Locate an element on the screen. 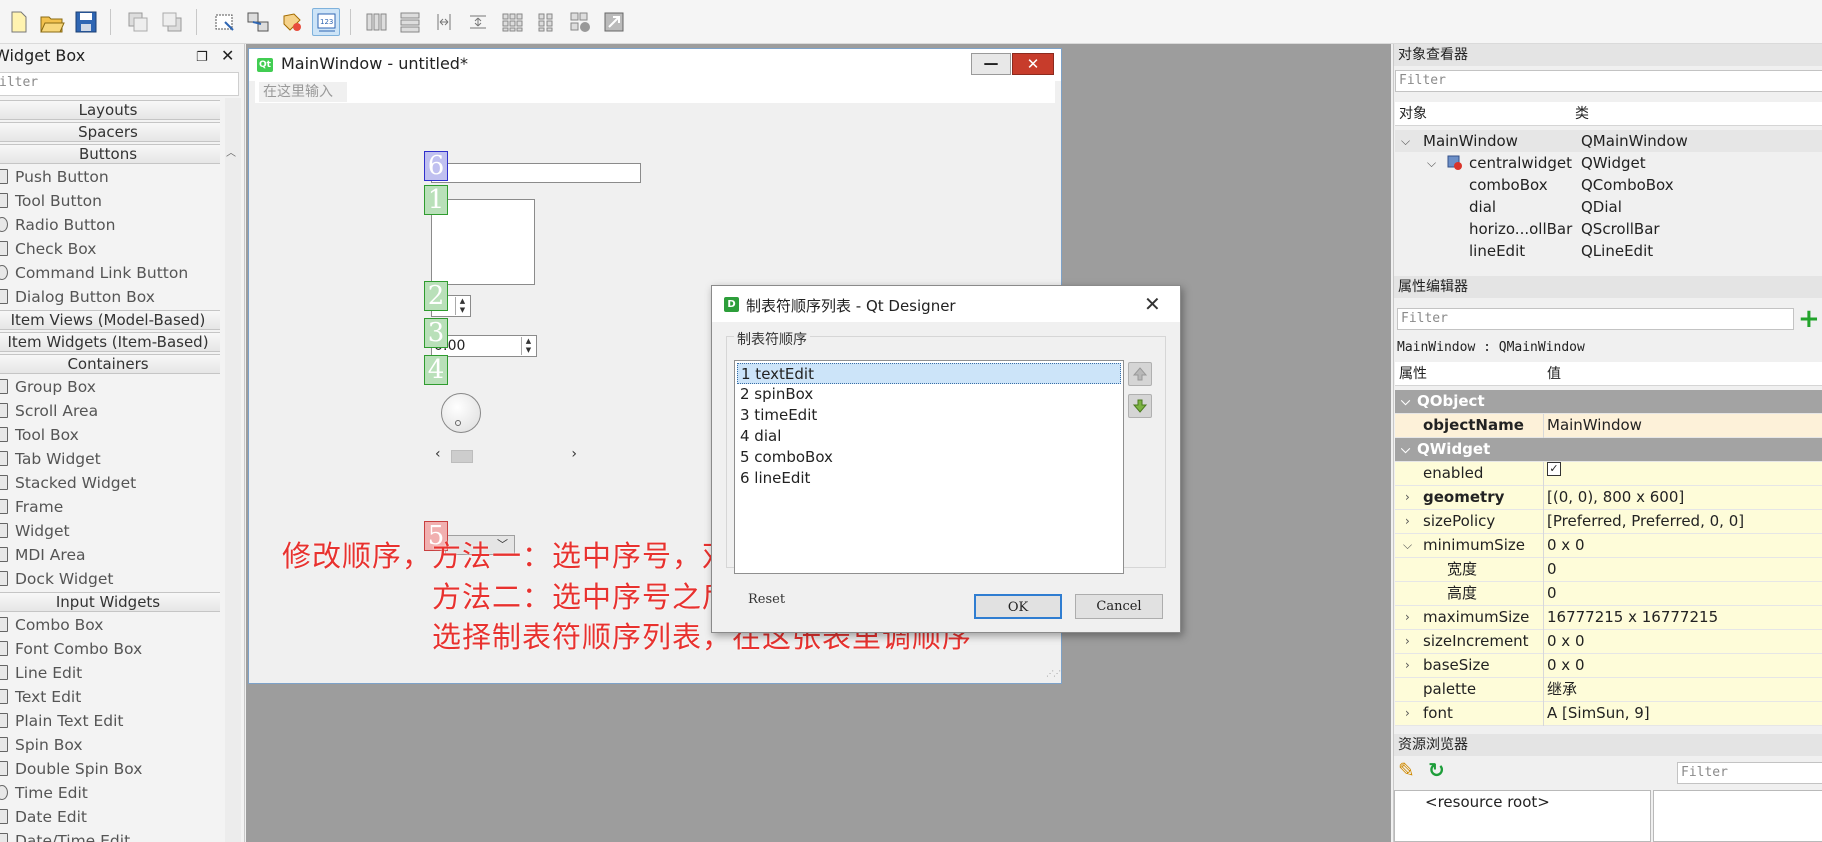 Image resolution: width=1822 pixels, height=842 pixels. widget-date-edit: Date Edit is located at coordinates (43, 817).